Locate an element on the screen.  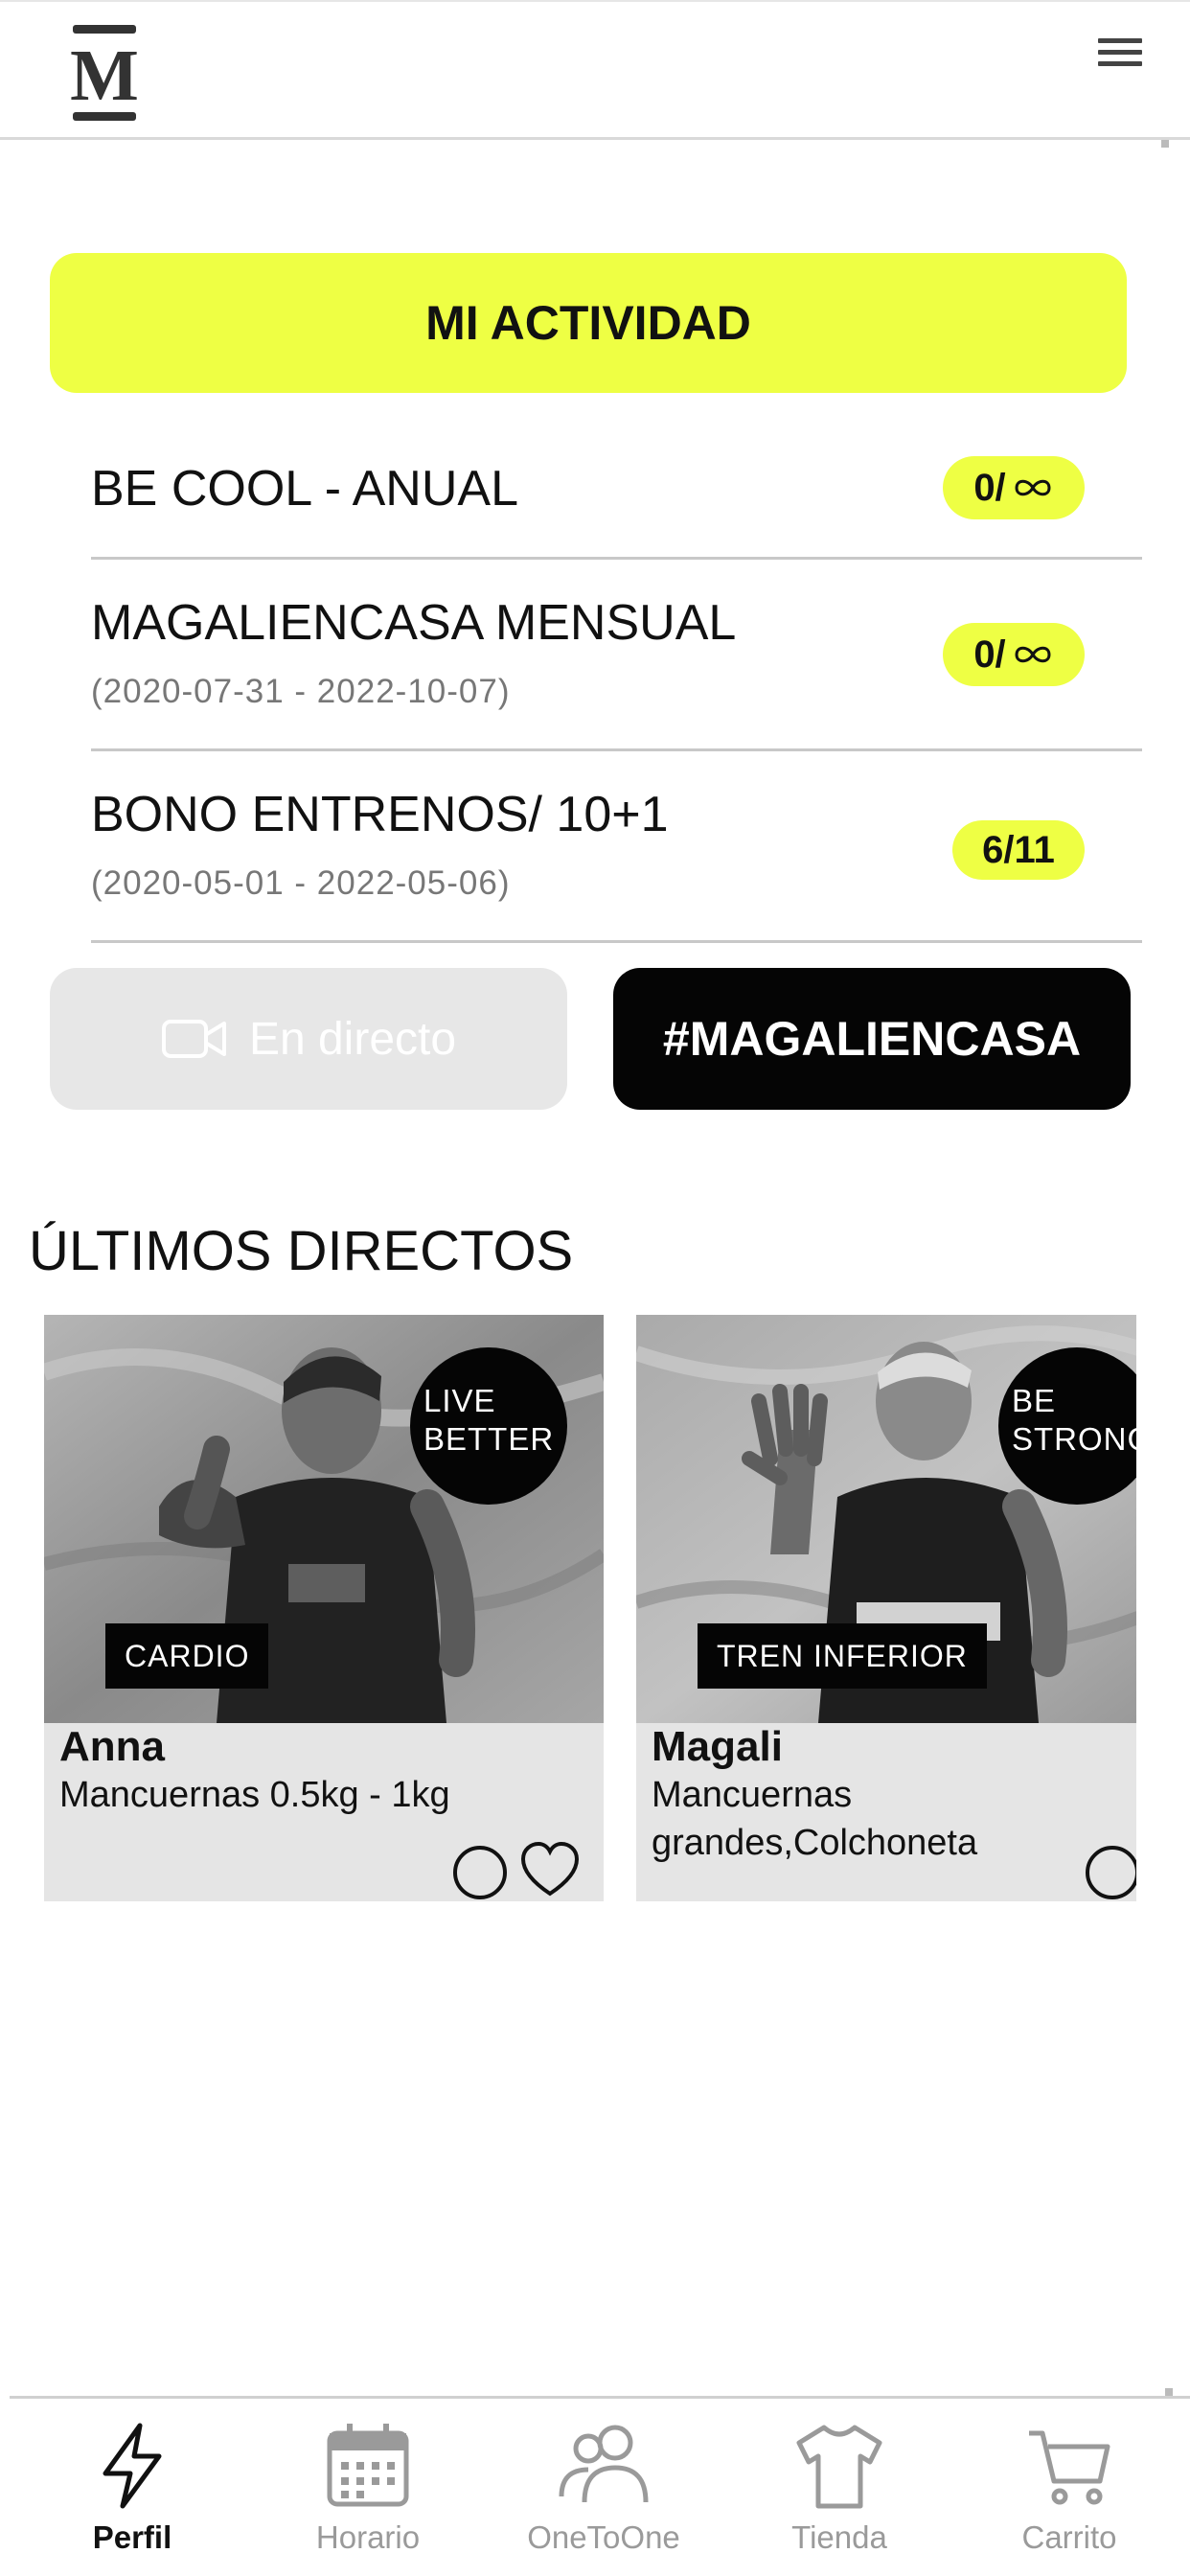
instructor-name: Magali is located at coordinates (717, 1746).